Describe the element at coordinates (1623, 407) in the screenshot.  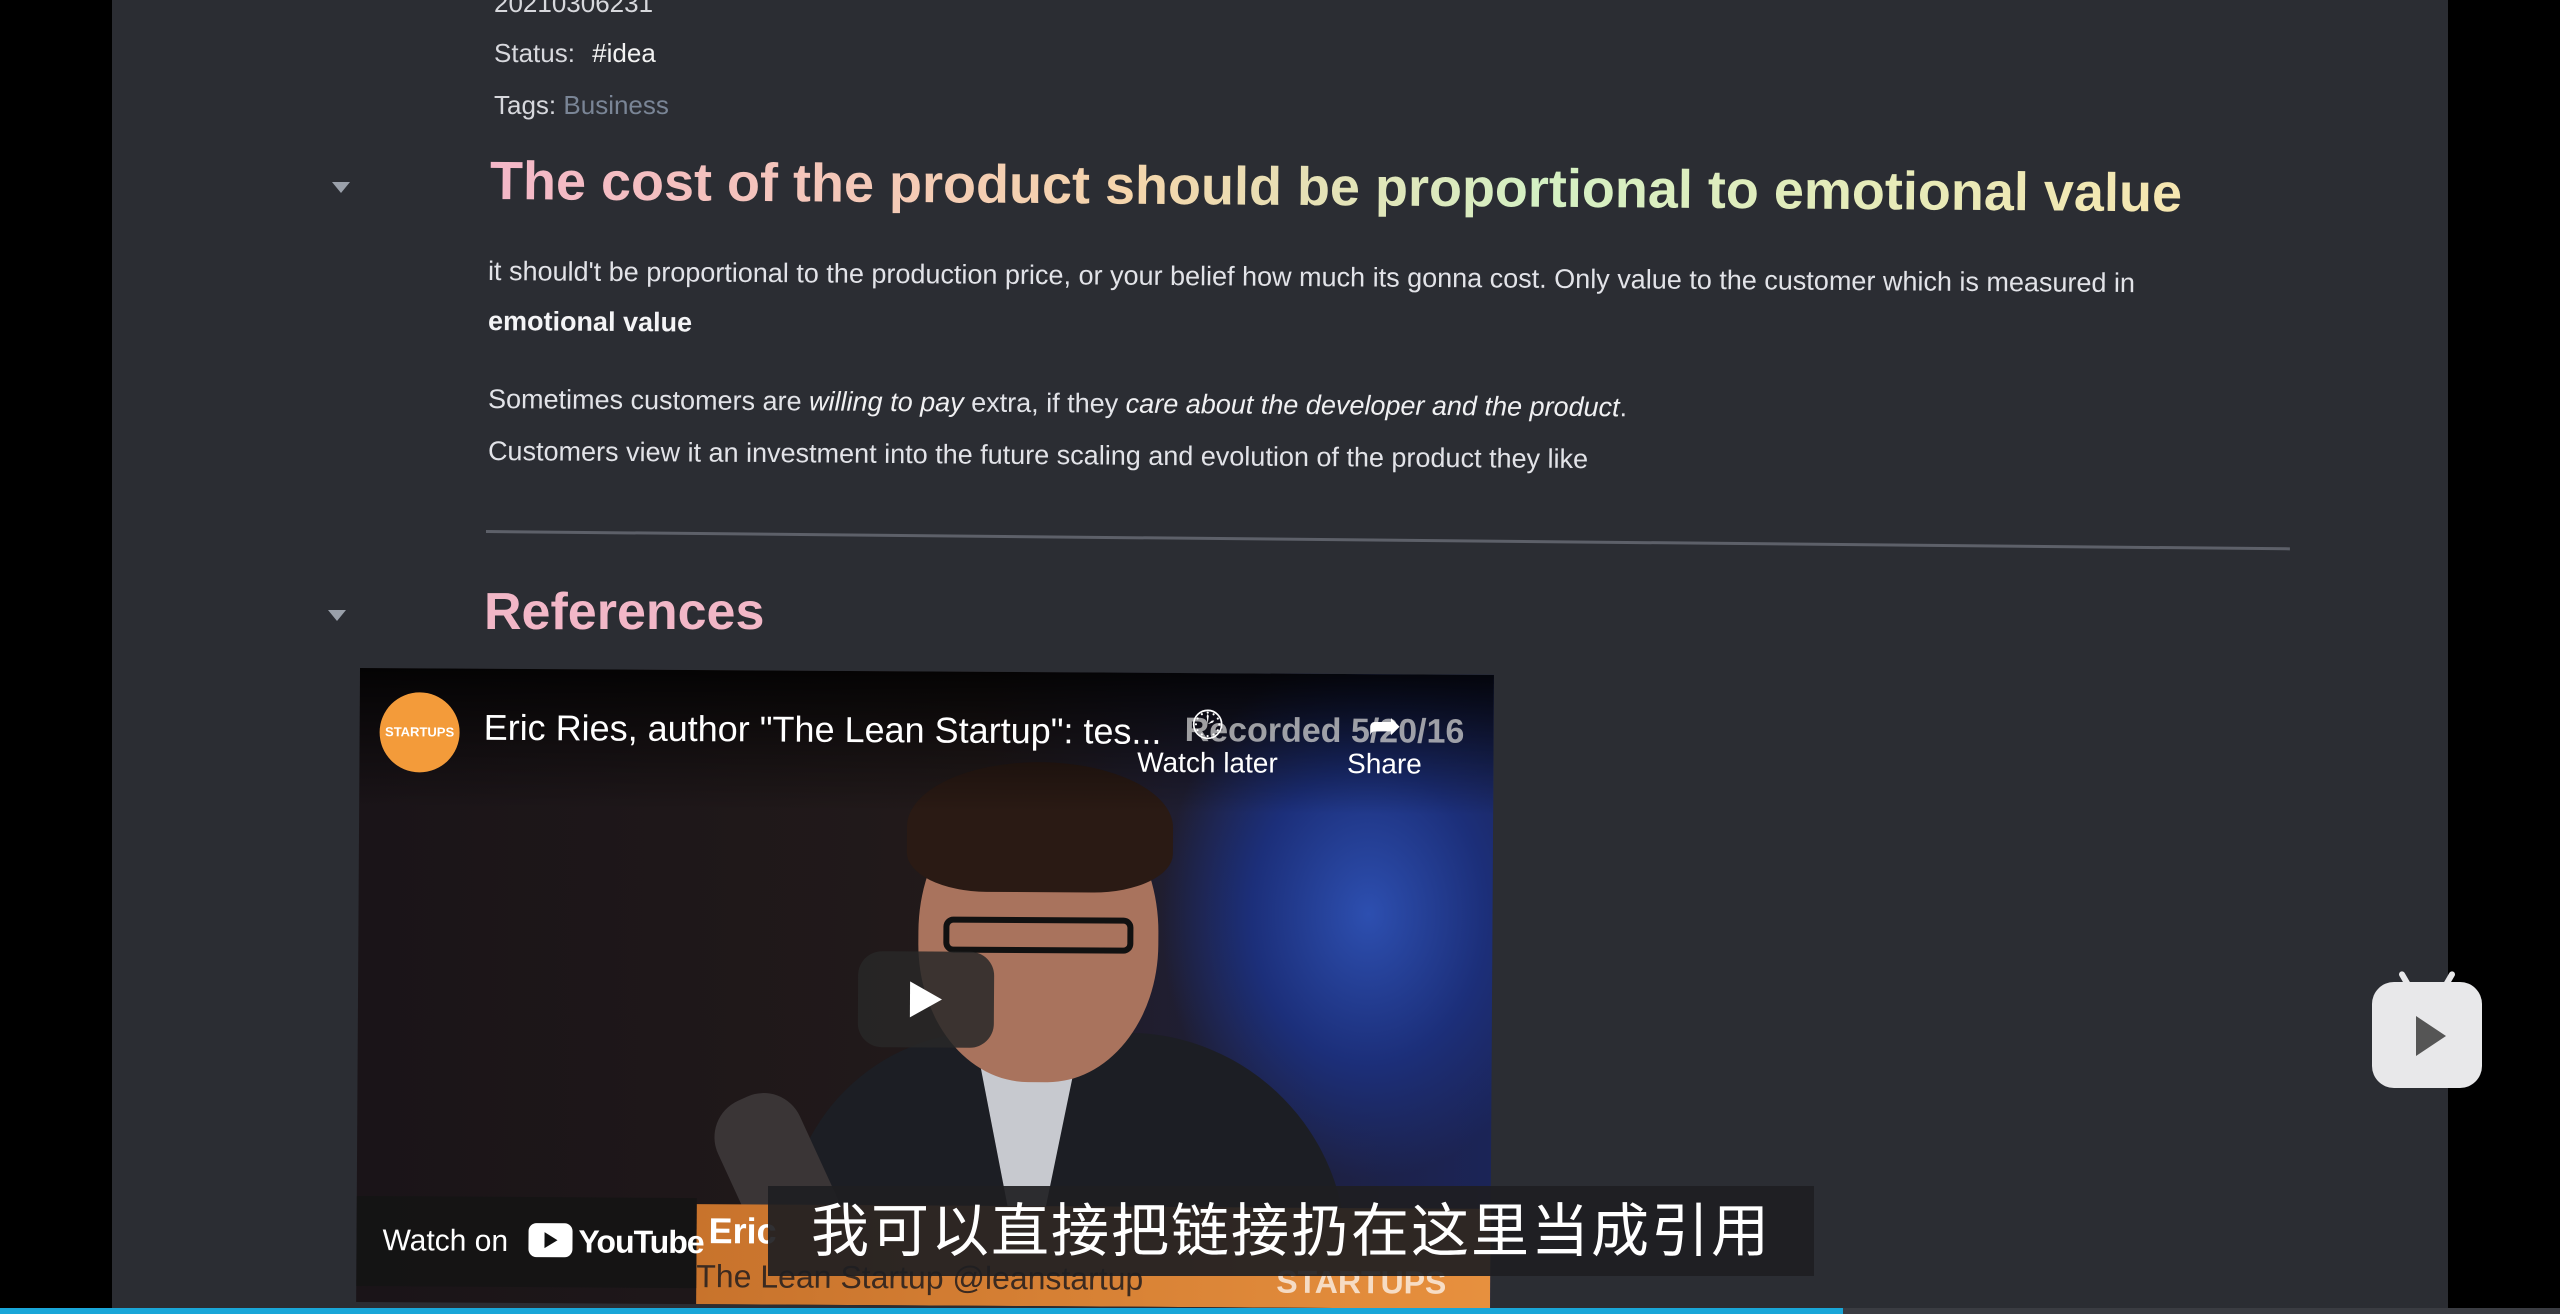
I see `paragraph-2-part-c: .` at that location.